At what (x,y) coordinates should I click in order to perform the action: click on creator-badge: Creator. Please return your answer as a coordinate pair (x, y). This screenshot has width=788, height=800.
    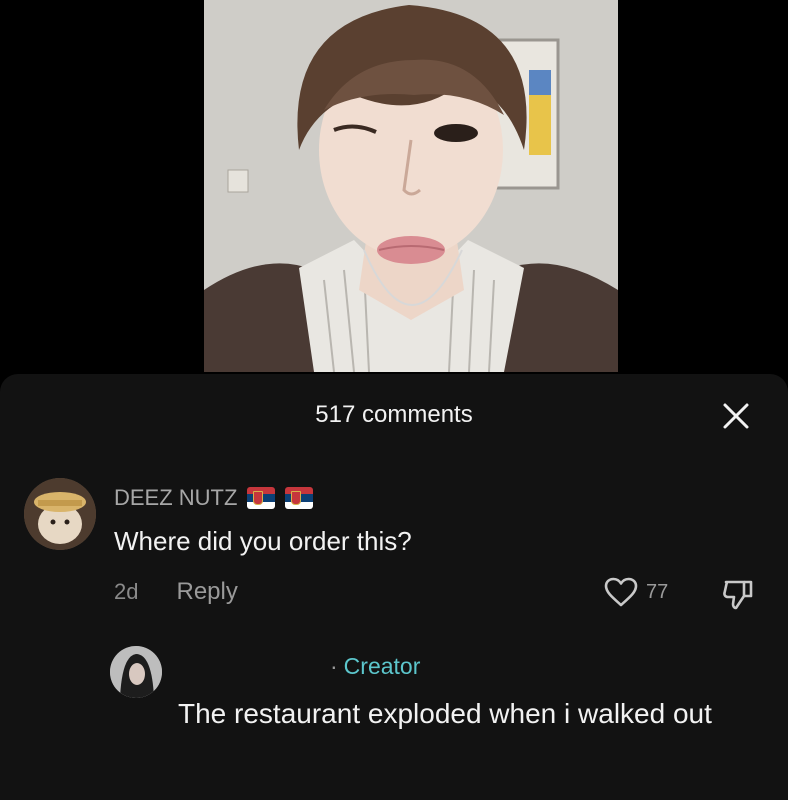
    Looking at the image, I should click on (382, 666).